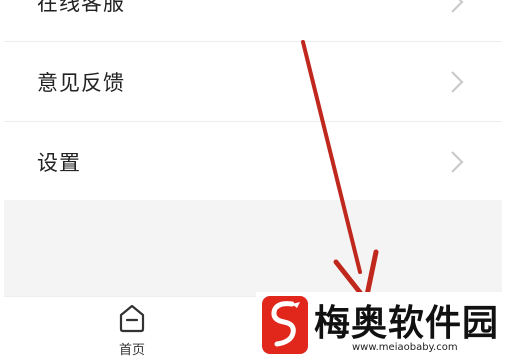  I want to click on menu-item-label: 在线客服, so click(81, 7).